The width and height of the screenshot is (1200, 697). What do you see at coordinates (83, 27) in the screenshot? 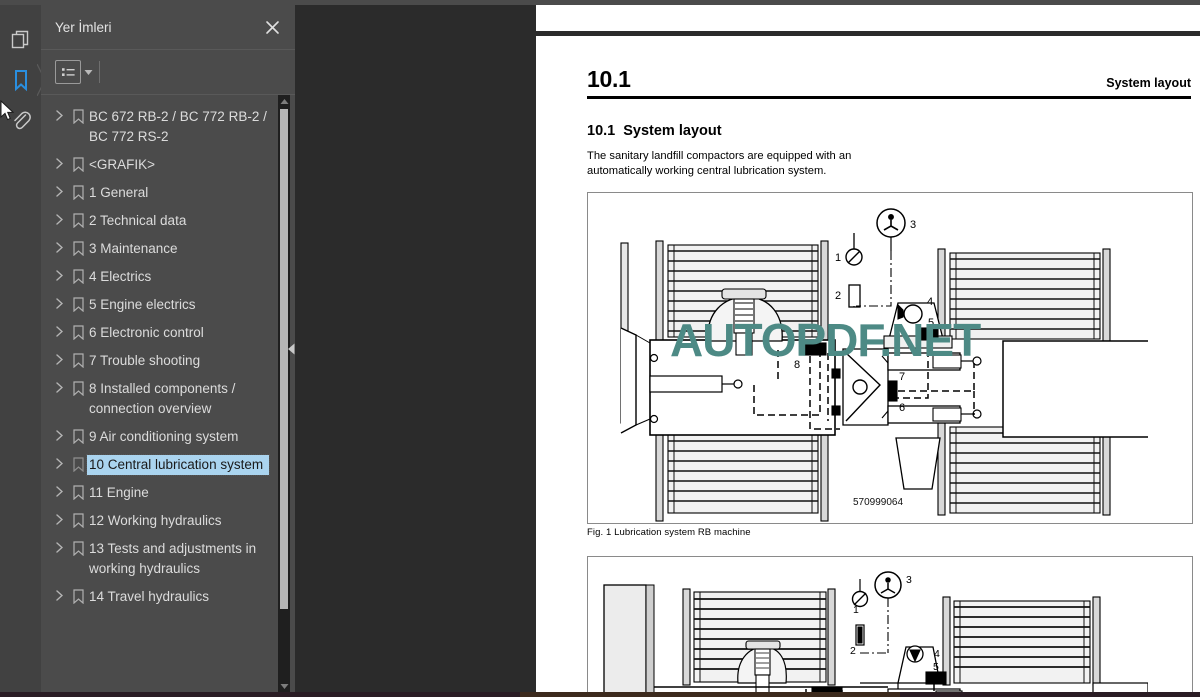
I see `bookmarks-panel-title: Yer İmleri` at bounding box center [83, 27].